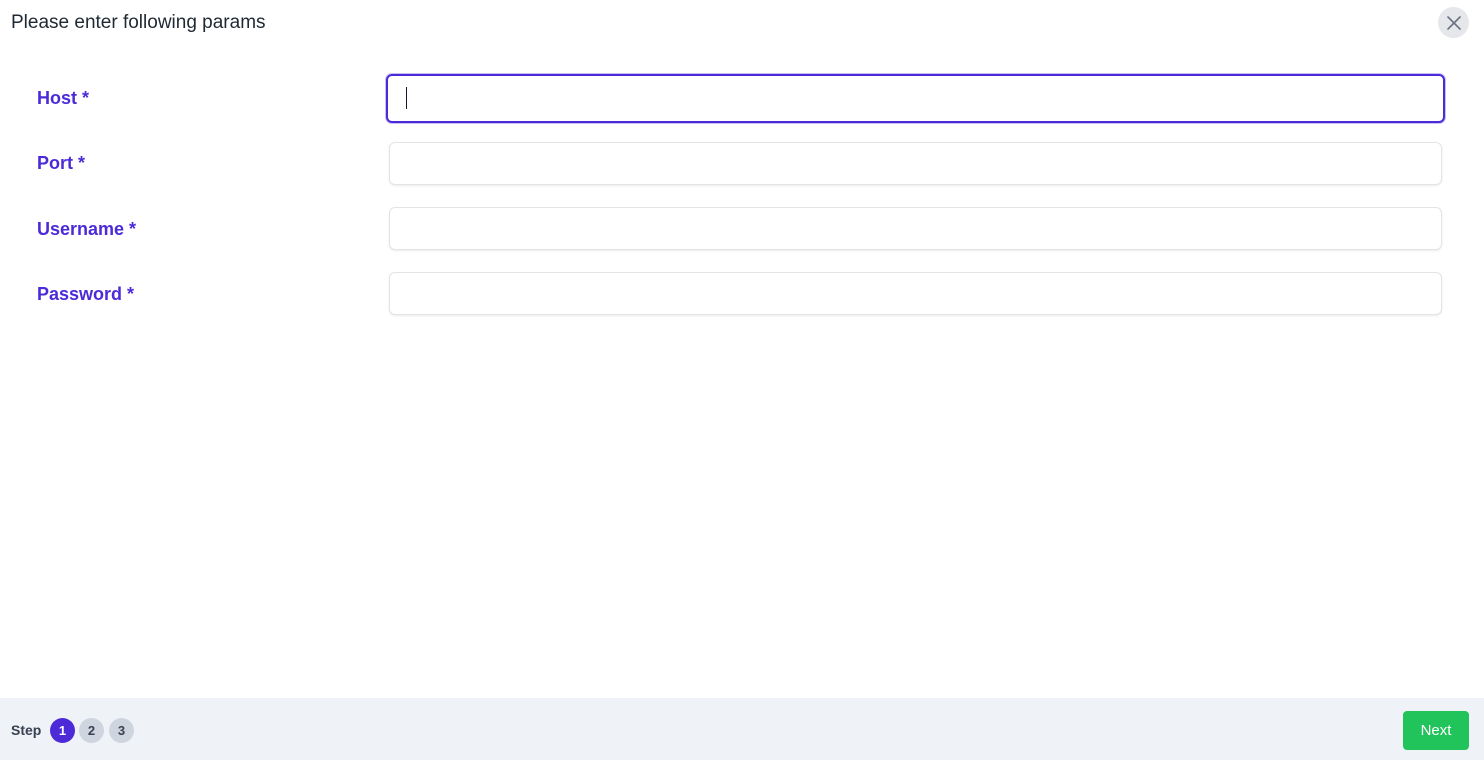 This screenshot has height=760, width=1484. I want to click on dialog-footer: Step 1 2 3 Next, so click(742, 729).